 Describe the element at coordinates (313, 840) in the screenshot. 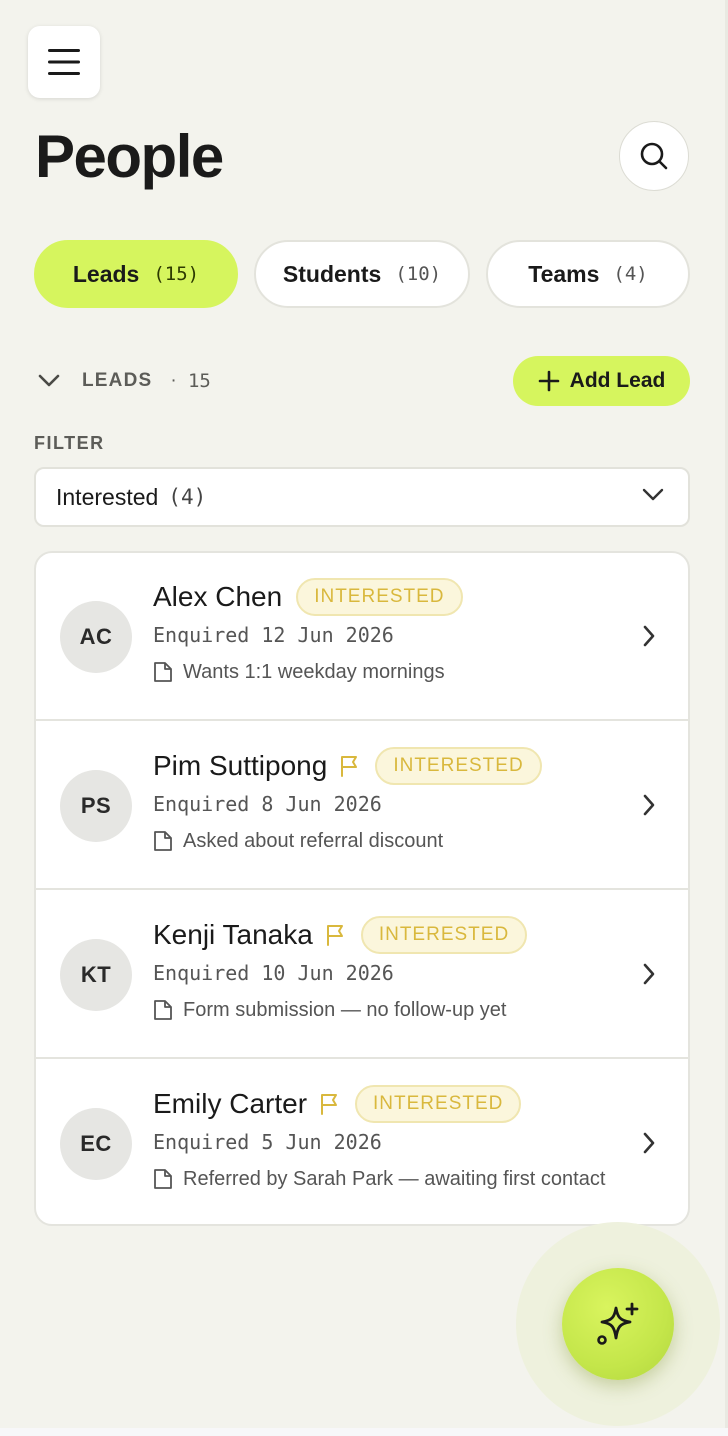

I see `note-text: Asked about referral discount` at that location.